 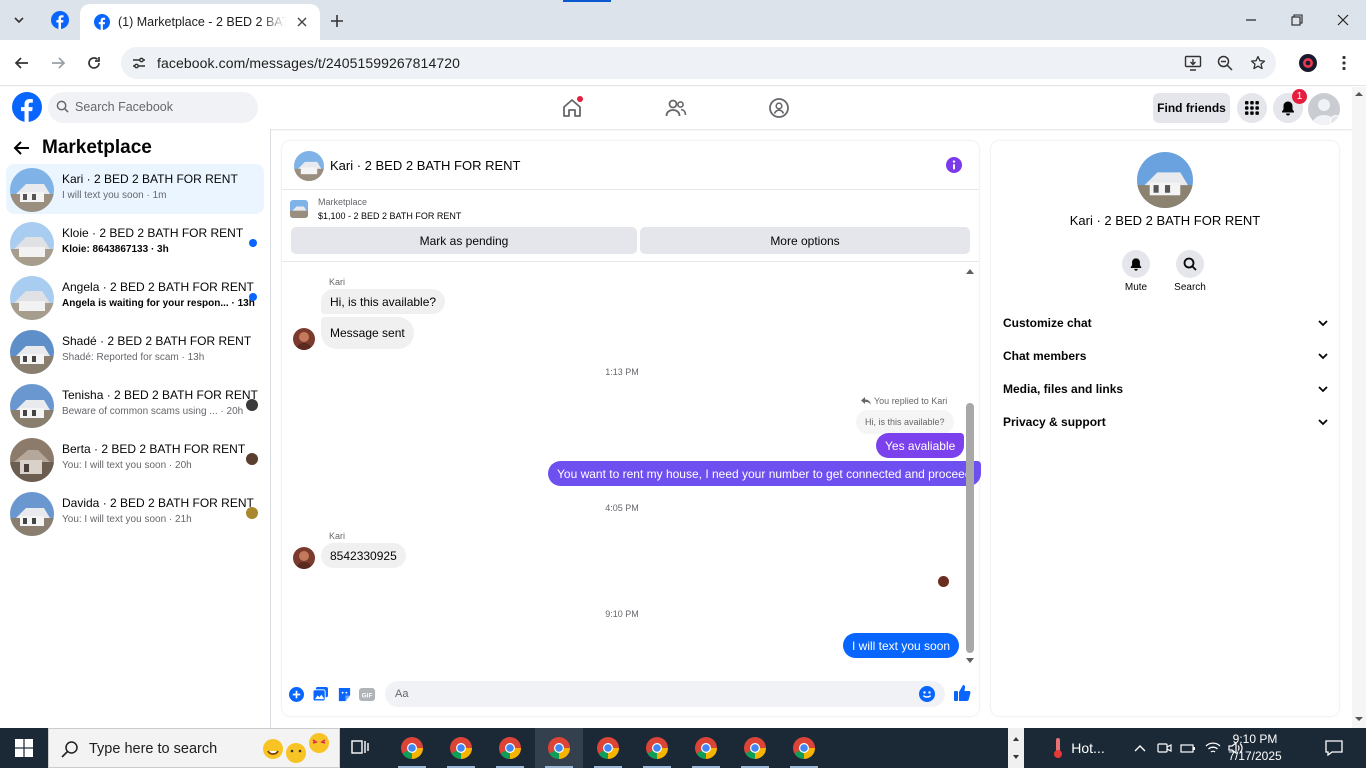 What do you see at coordinates (153, 107) in the screenshot?
I see `facebook-search-input: Search Facebook` at bounding box center [153, 107].